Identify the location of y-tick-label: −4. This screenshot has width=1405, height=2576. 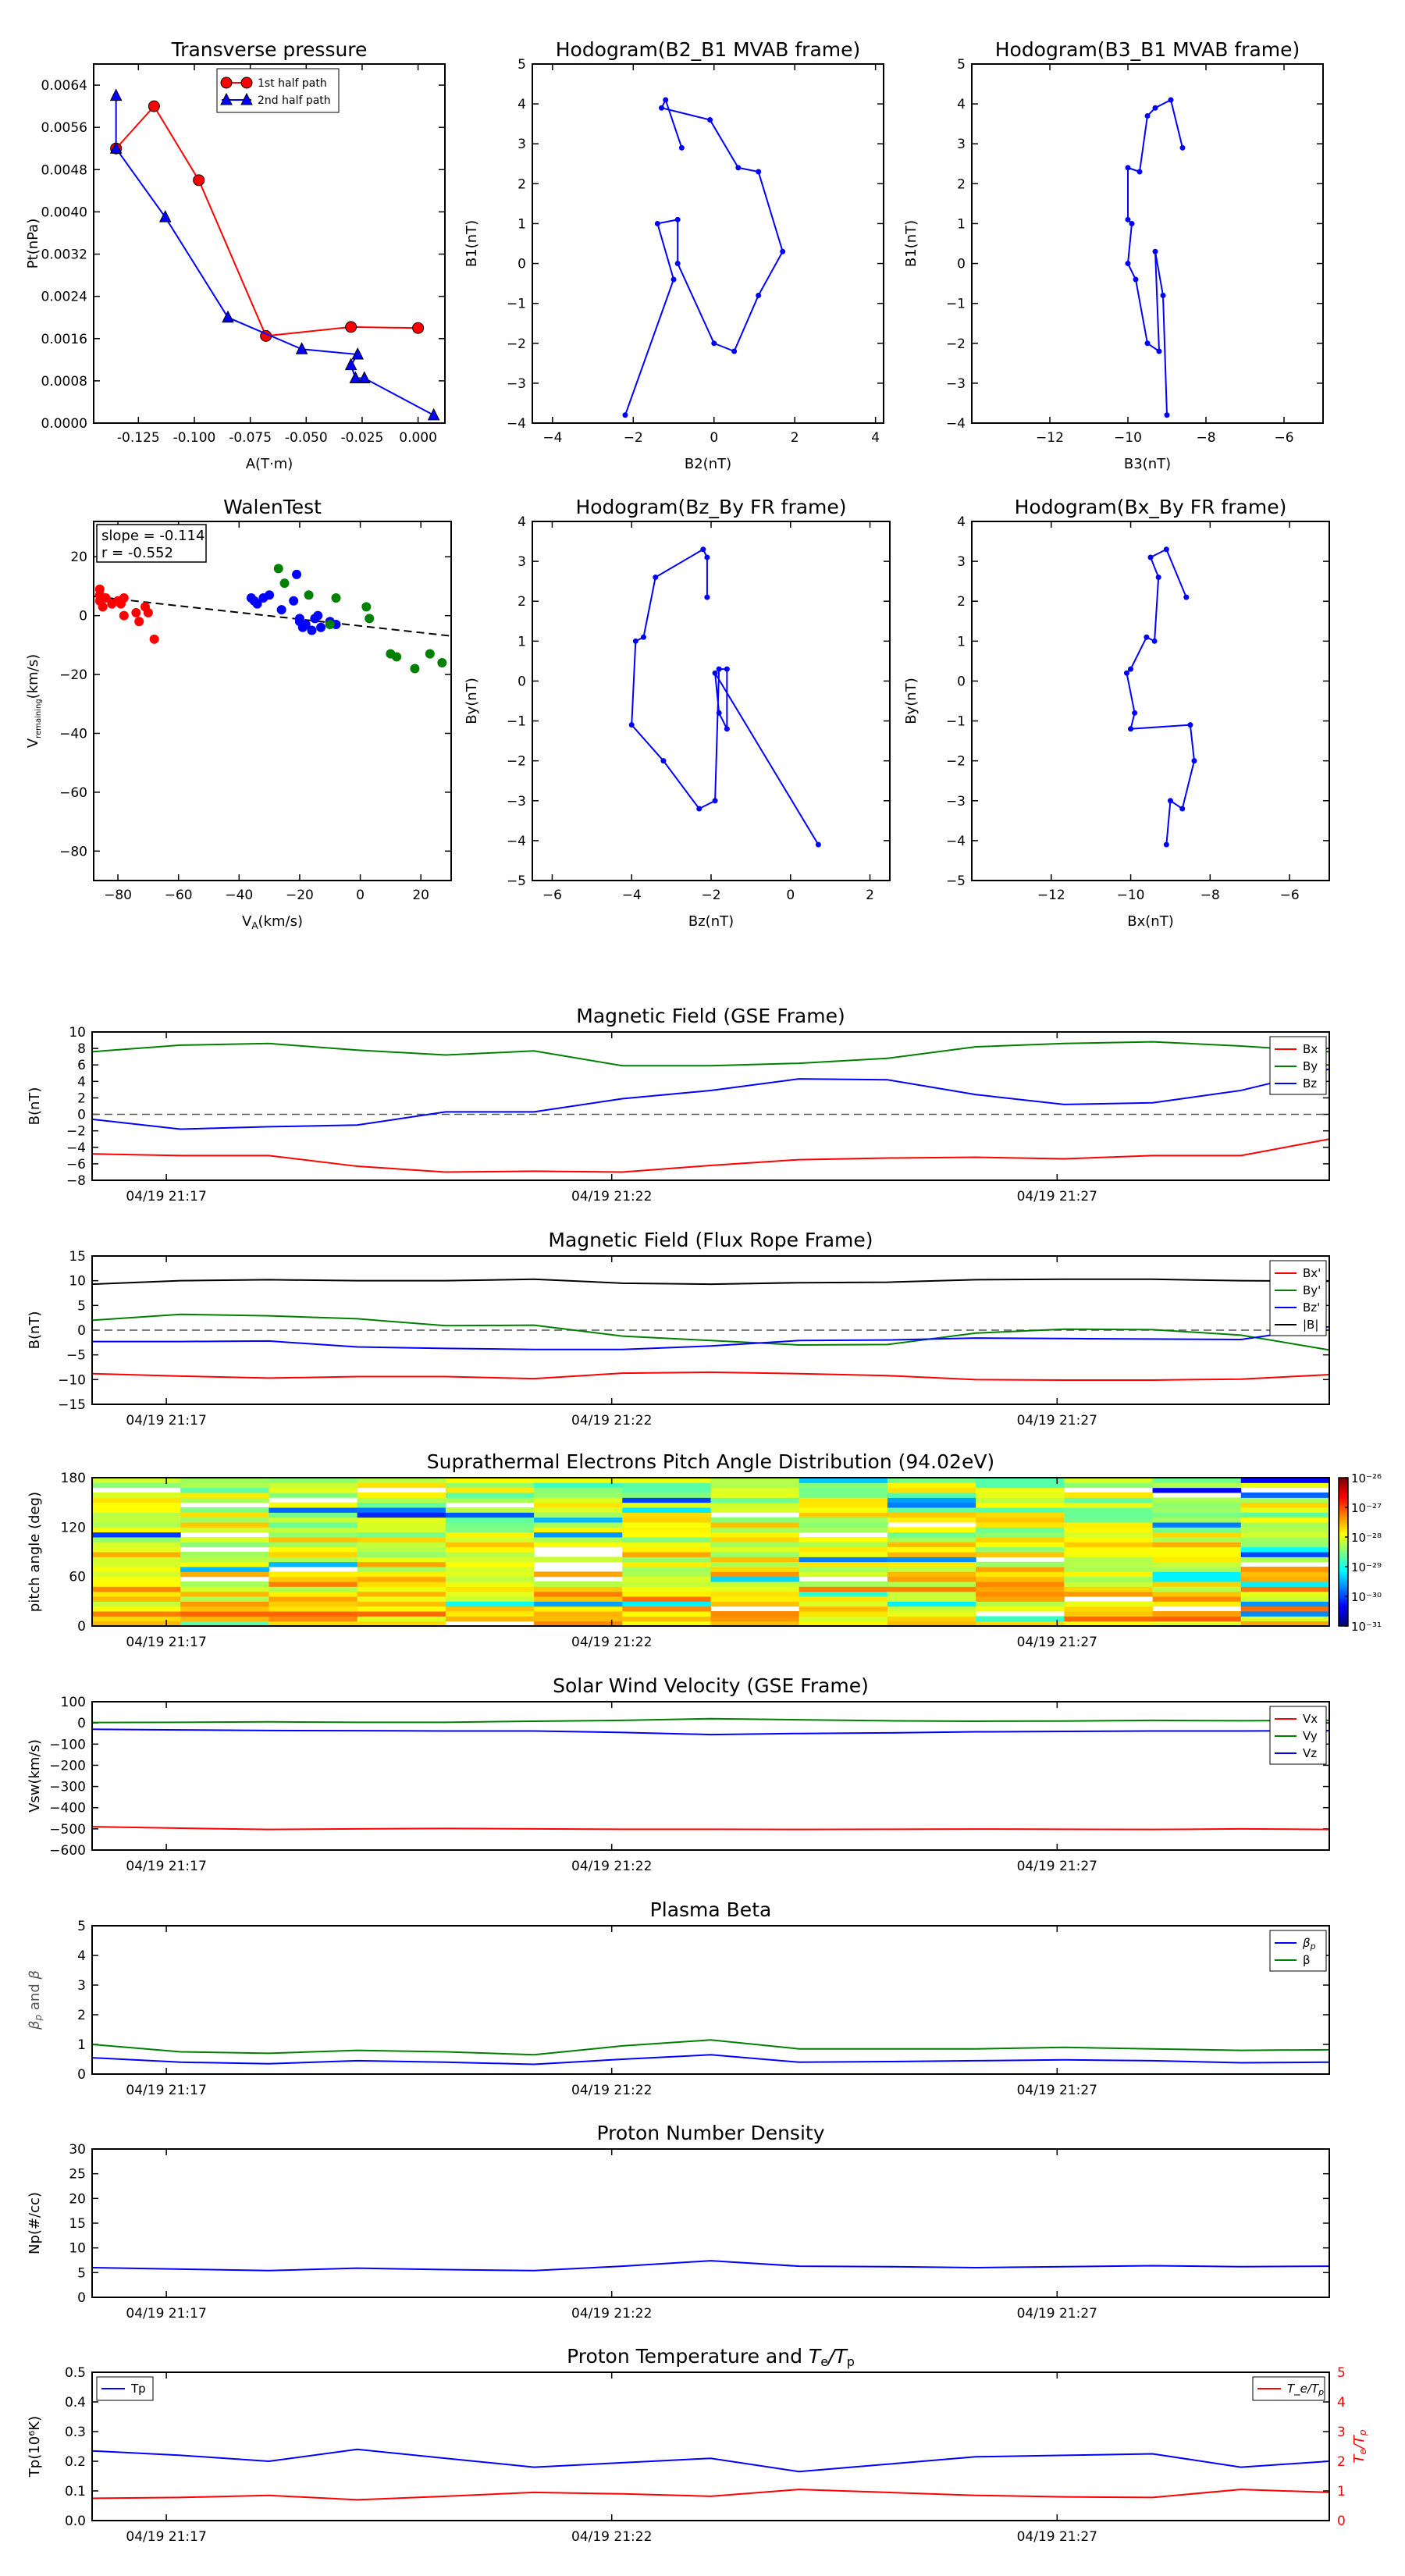
(516, 841).